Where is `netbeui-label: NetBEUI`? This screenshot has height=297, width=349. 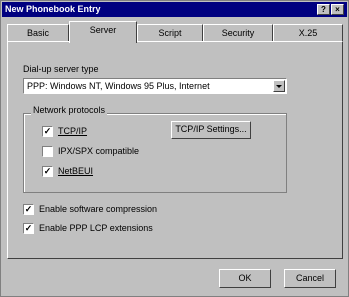 netbeui-label: NetBEUI is located at coordinates (75, 171).